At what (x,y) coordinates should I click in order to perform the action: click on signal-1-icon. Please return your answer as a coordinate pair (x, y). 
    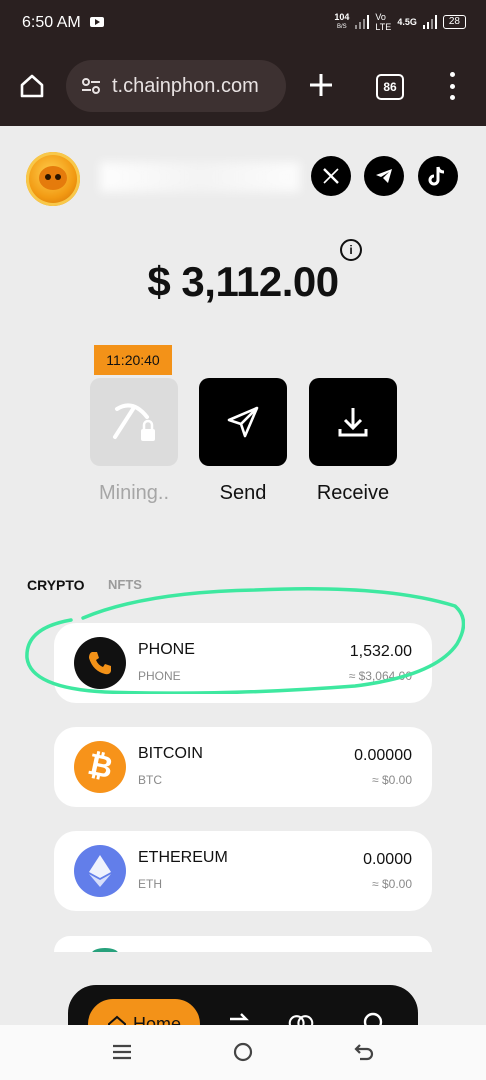
    Looking at the image, I should click on (362, 22).